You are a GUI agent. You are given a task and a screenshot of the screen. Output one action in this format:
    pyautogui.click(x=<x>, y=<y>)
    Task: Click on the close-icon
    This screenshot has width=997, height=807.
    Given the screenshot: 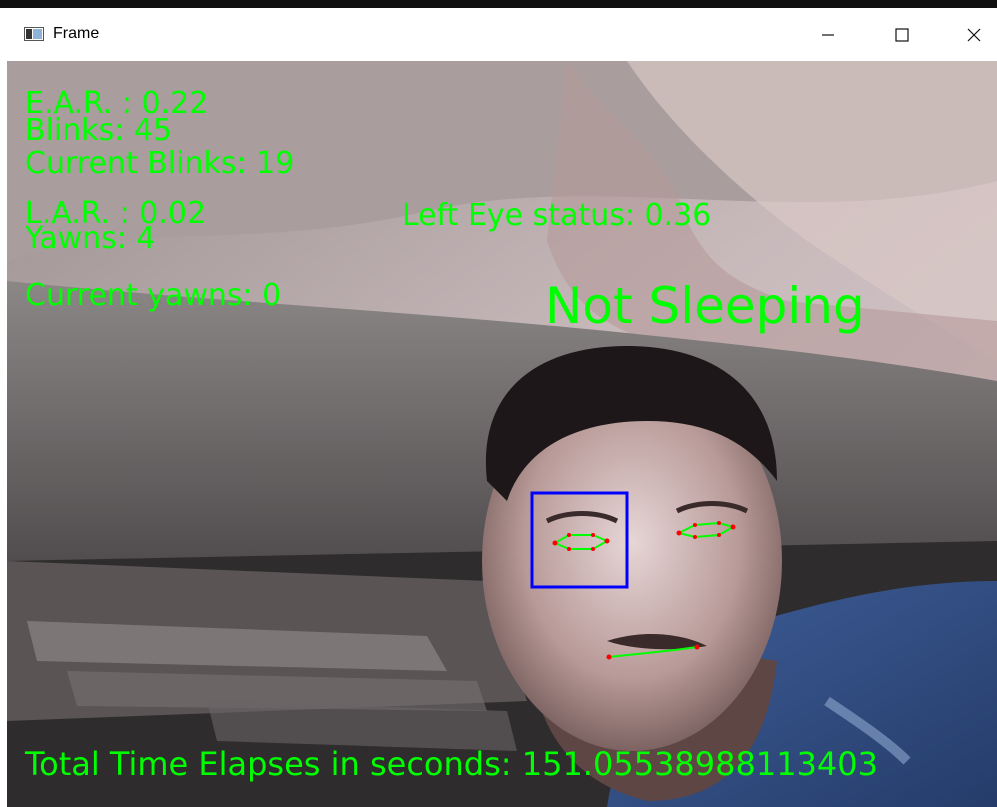 What is the action you would take?
    pyautogui.click(x=974, y=35)
    